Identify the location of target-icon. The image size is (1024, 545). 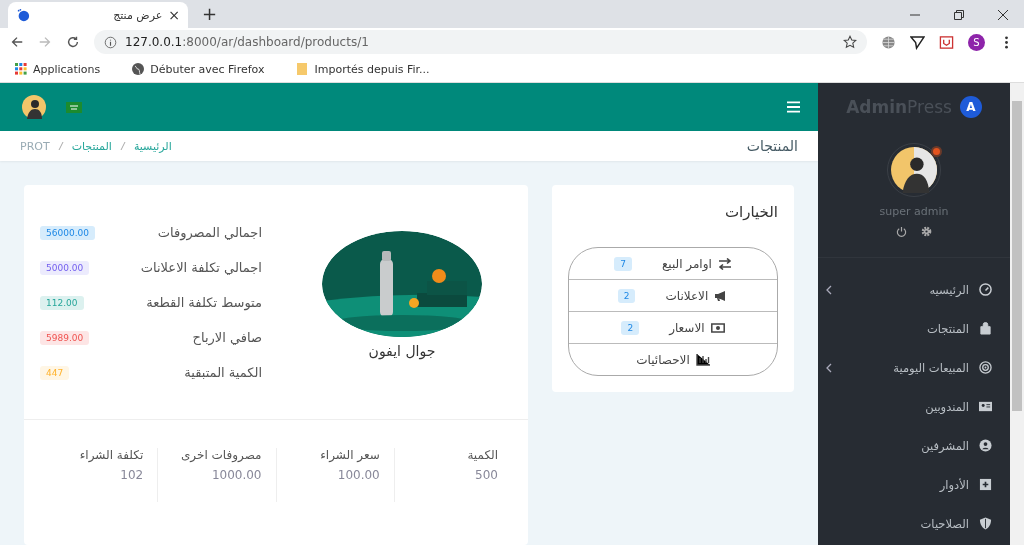
(985, 367).